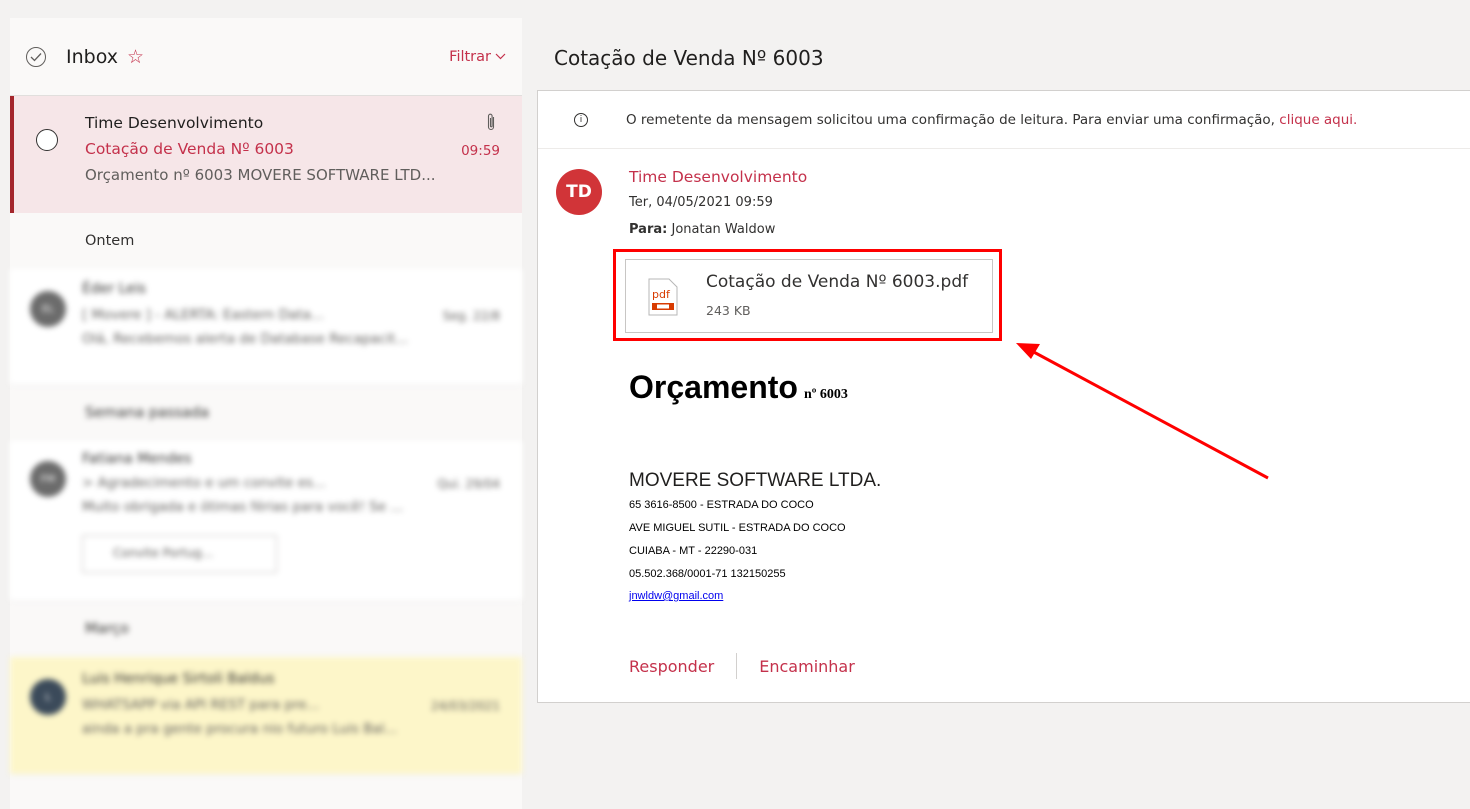 This screenshot has height=809, width=1470. I want to click on group-header-semana: Semana passada, so click(147, 413).